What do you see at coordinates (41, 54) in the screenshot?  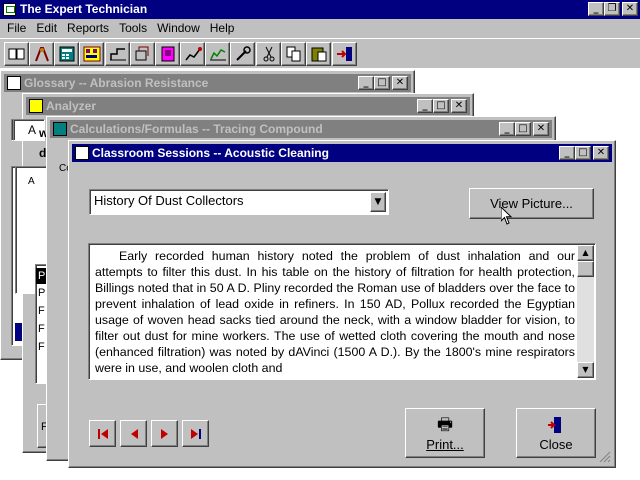 I see `technician-icon` at bounding box center [41, 54].